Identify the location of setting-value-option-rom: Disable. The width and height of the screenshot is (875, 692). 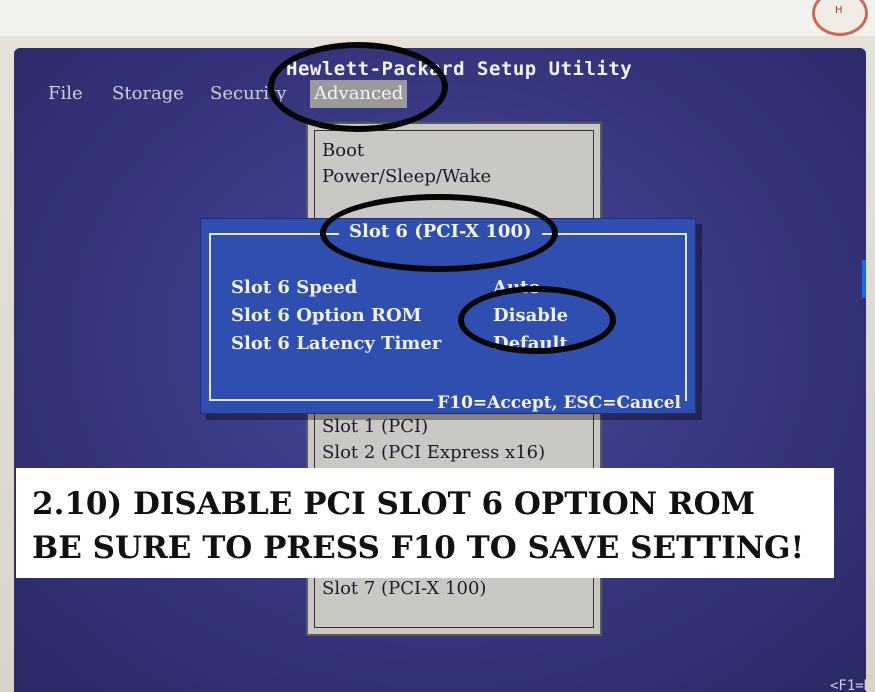
(530, 315).